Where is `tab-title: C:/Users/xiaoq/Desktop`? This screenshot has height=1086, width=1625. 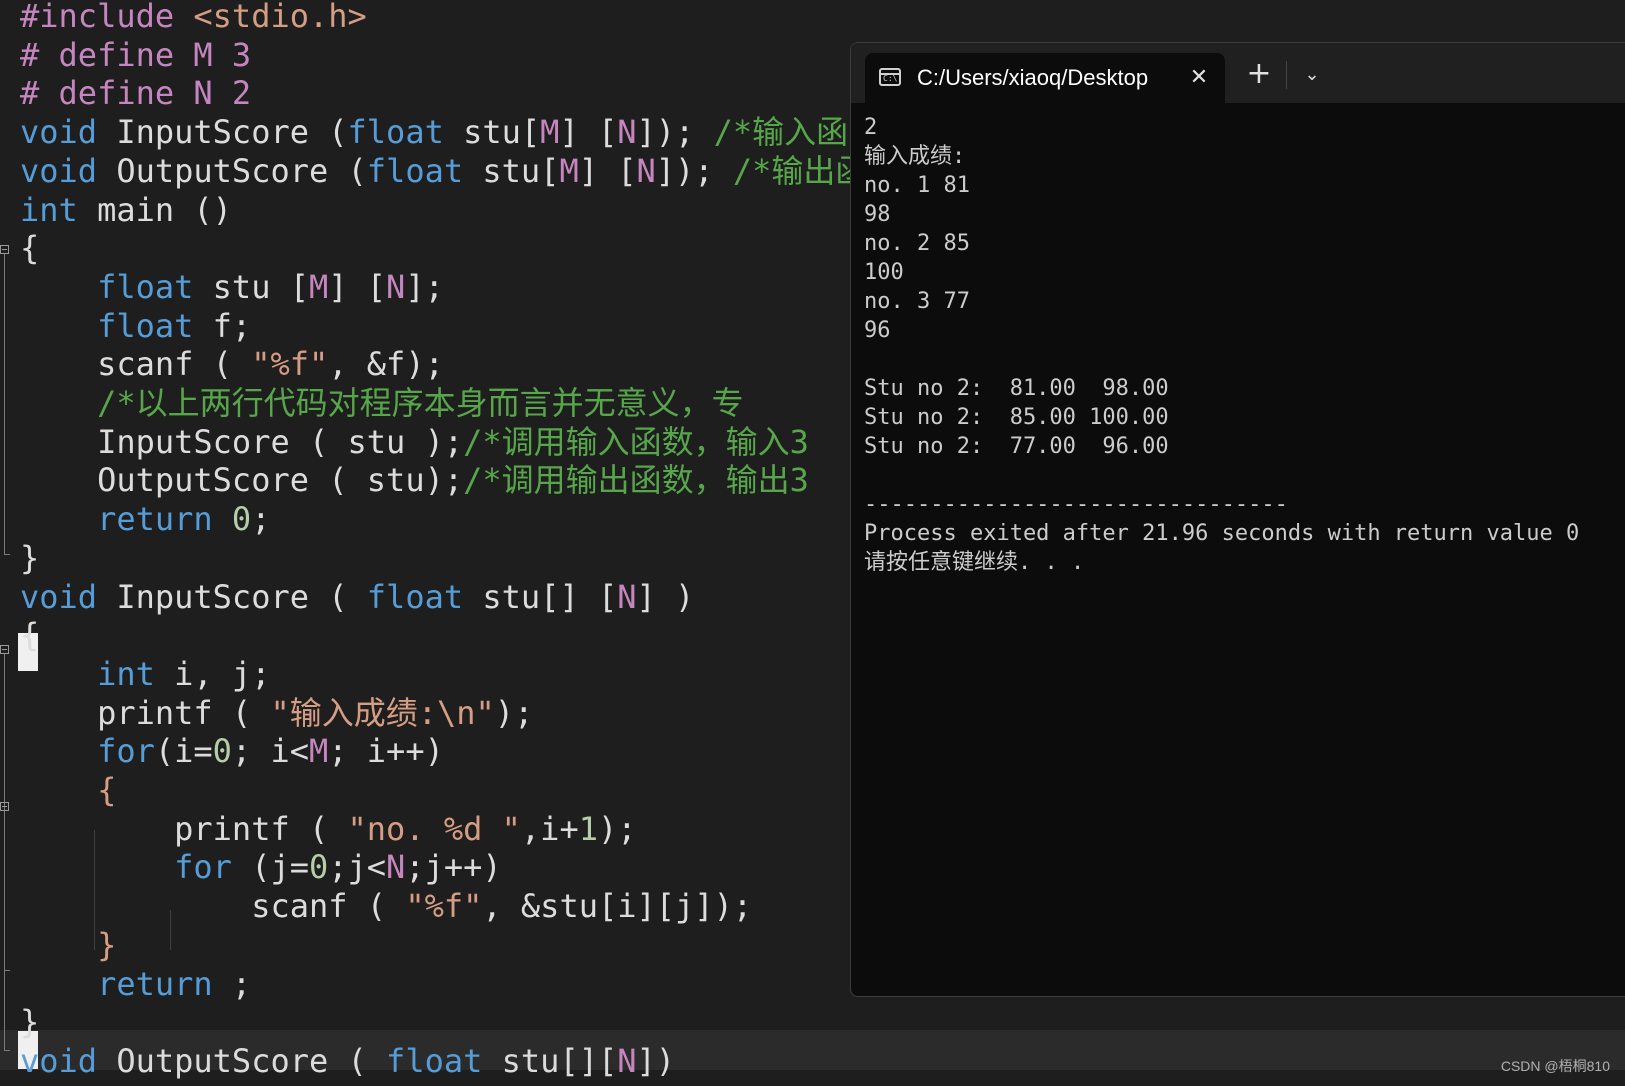
tab-title: C:/Users/xiaoq/Desktop is located at coordinates (1033, 77).